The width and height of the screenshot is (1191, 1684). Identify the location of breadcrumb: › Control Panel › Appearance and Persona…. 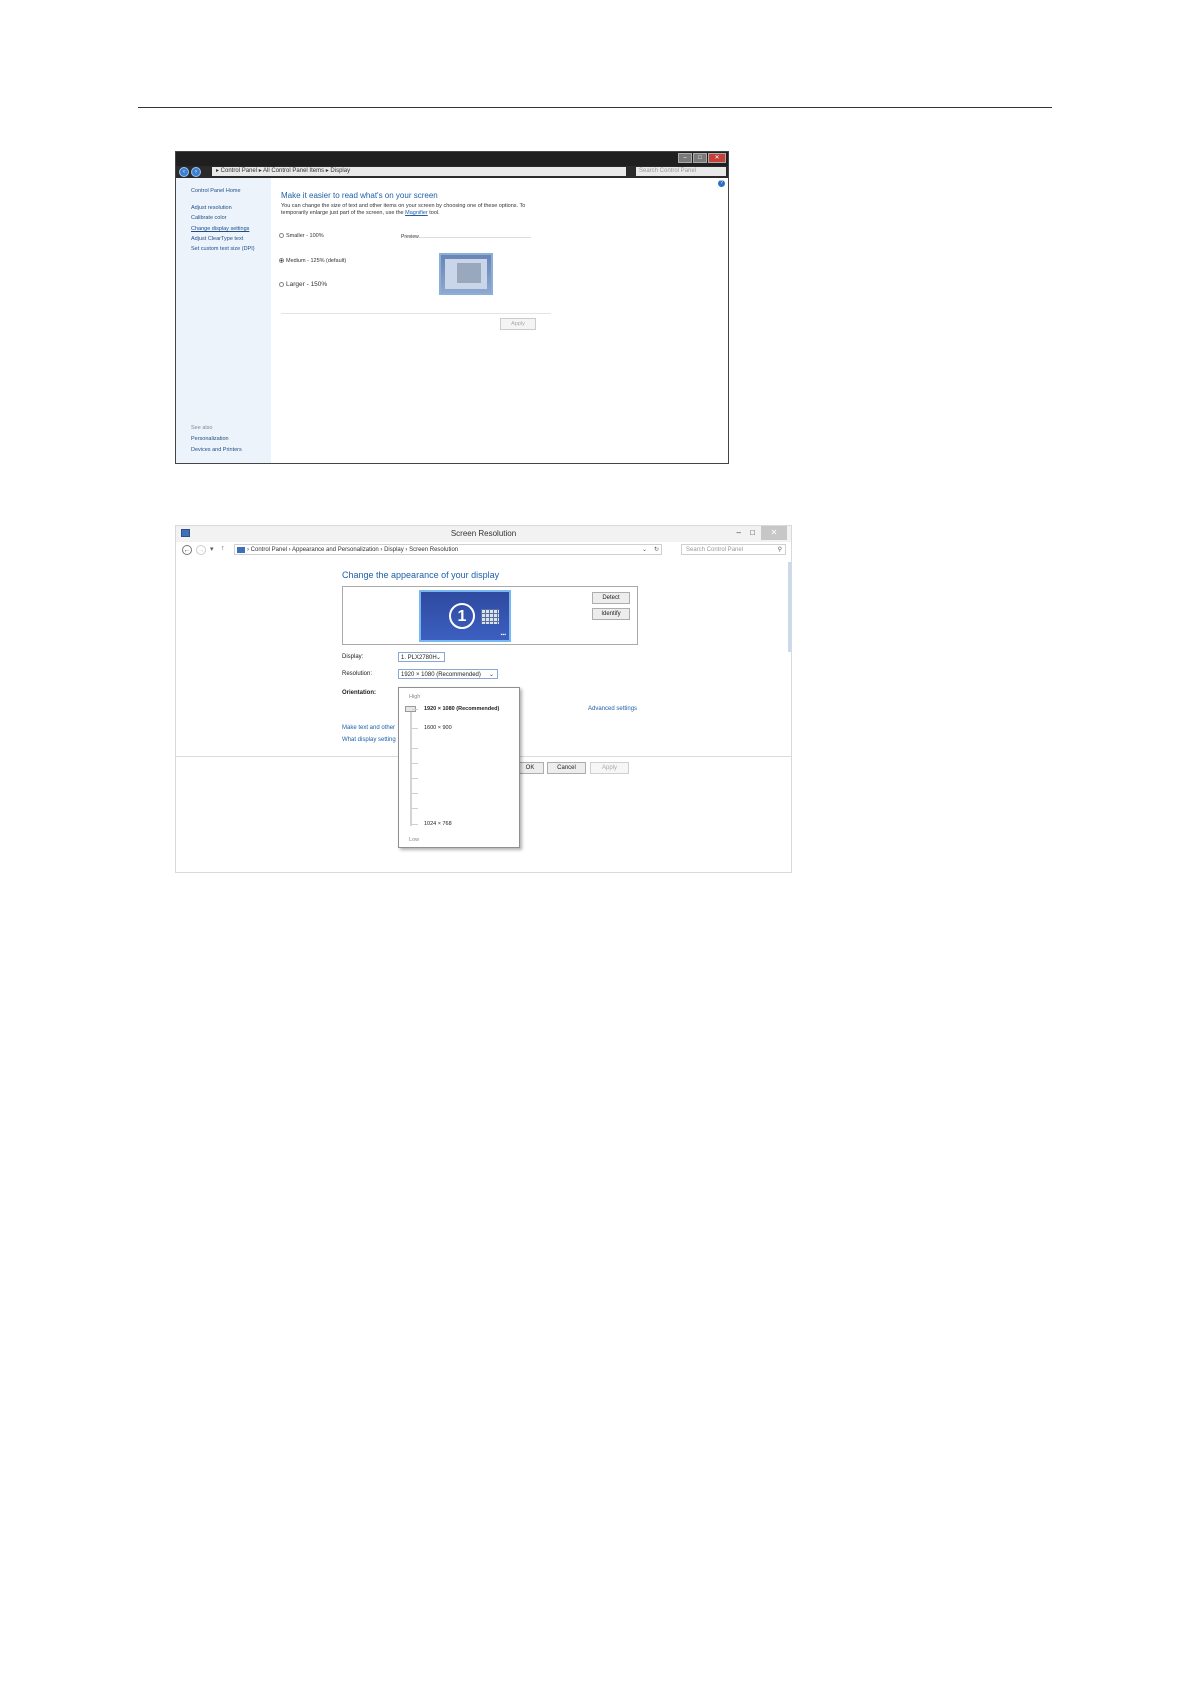
(352, 550).